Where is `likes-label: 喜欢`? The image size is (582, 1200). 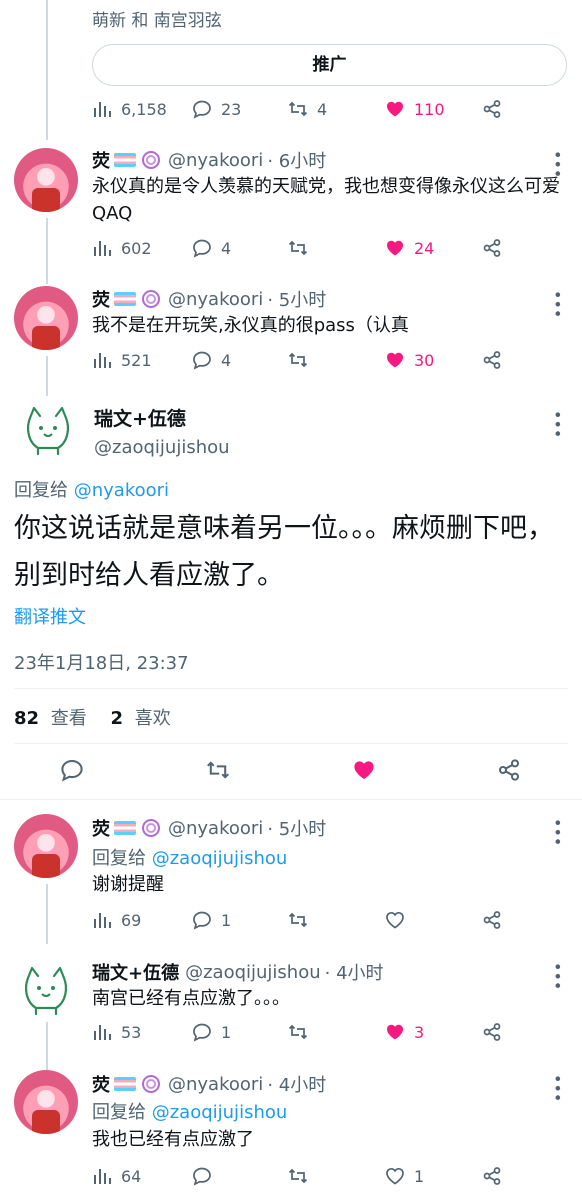 likes-label: 喜欢 is located at coordinates (153, 718).